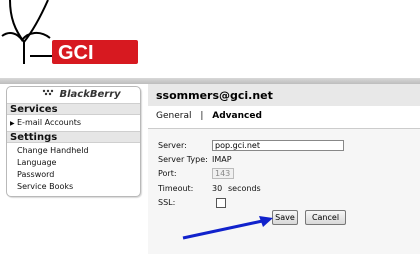 This screenshot has height=254, width=420. I want to click on port-label: Port:, so click(167, 173).